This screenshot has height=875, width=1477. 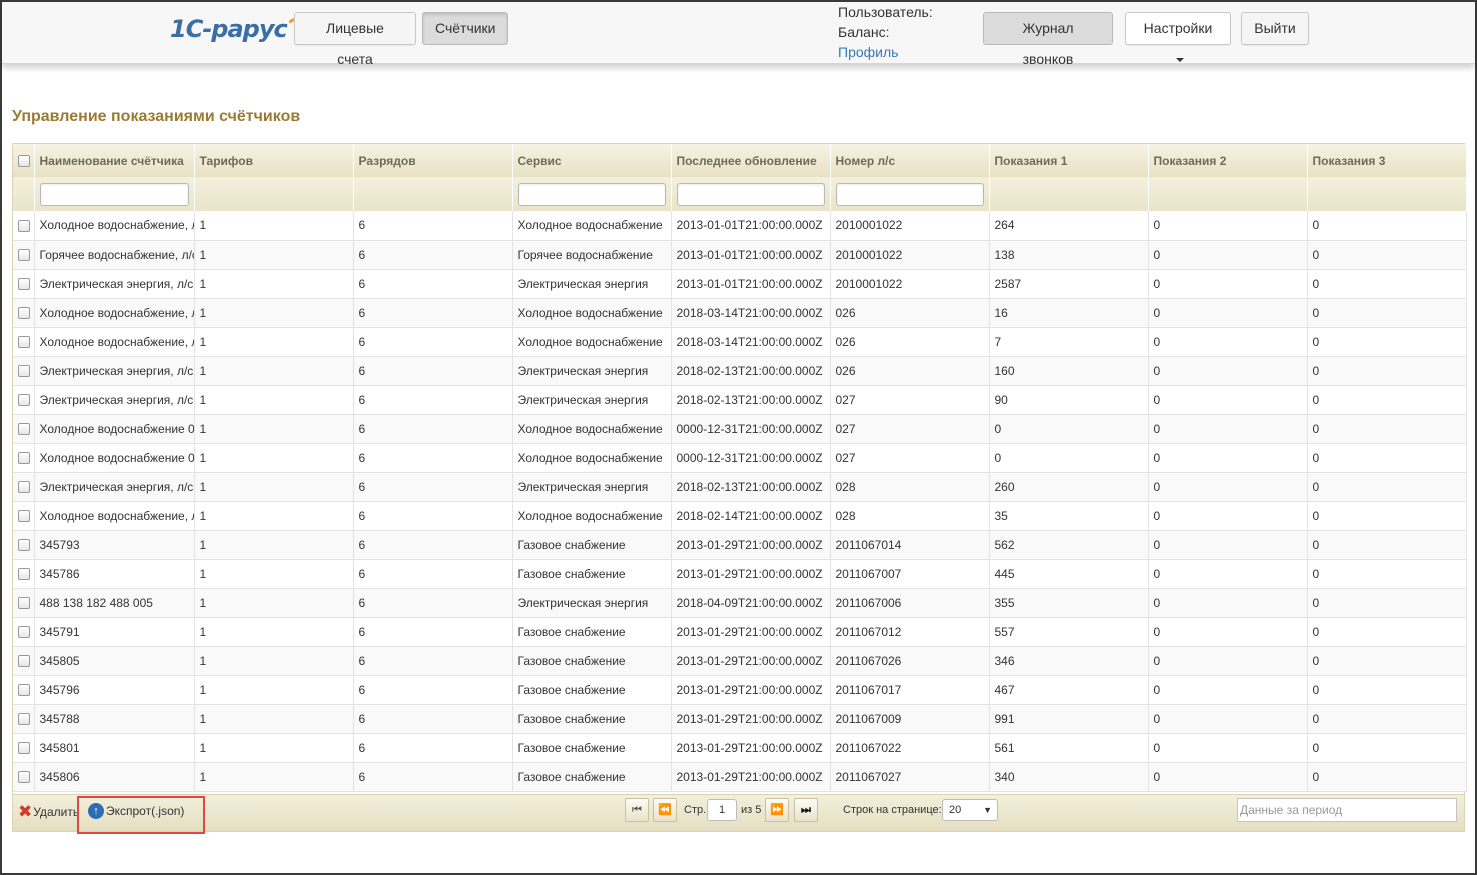 What do you see at coordinates (910, 400) in the screenshot?
I see `table-cell: 027` at bounding box center [910, 400].